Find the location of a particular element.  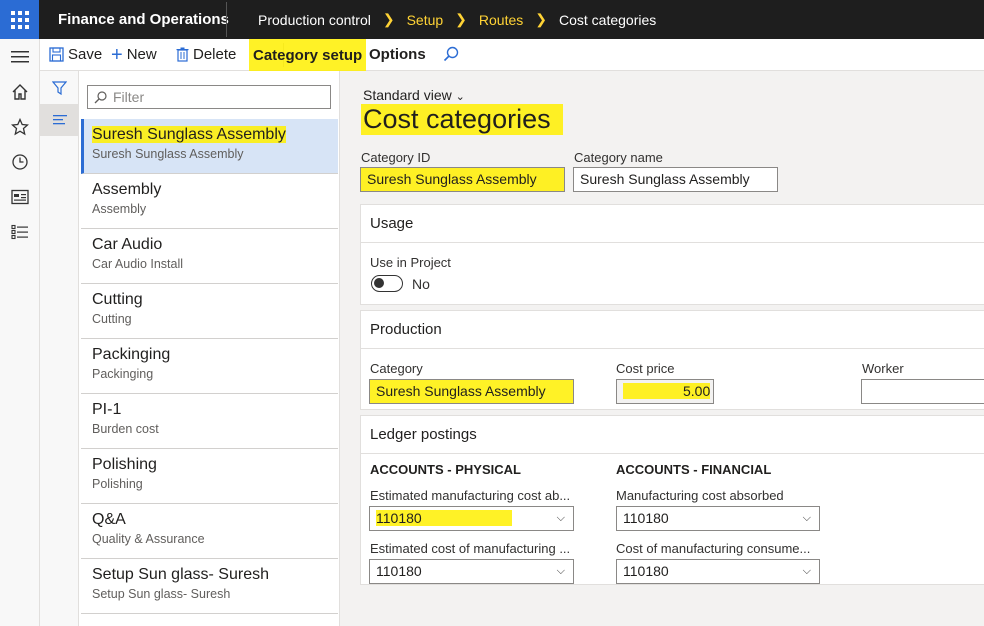

list-view-icon is located at coordinates (59, 120).